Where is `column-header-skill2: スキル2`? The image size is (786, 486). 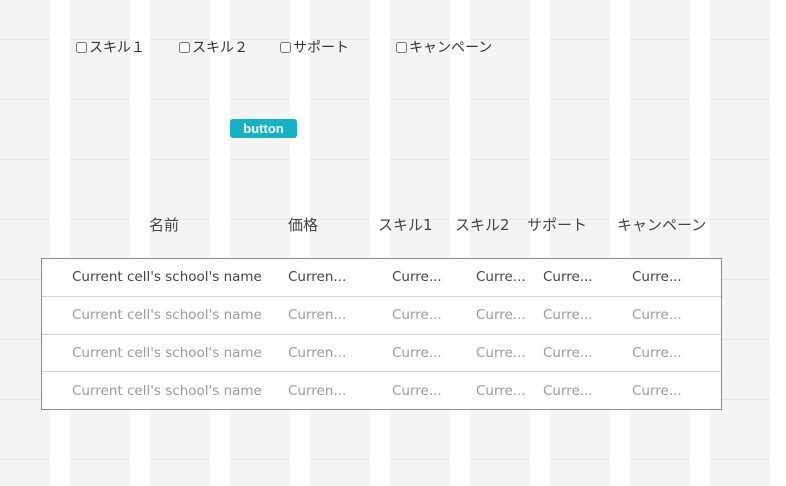
column-header-skill2: スキル2 is located at coordinates (482, 225).